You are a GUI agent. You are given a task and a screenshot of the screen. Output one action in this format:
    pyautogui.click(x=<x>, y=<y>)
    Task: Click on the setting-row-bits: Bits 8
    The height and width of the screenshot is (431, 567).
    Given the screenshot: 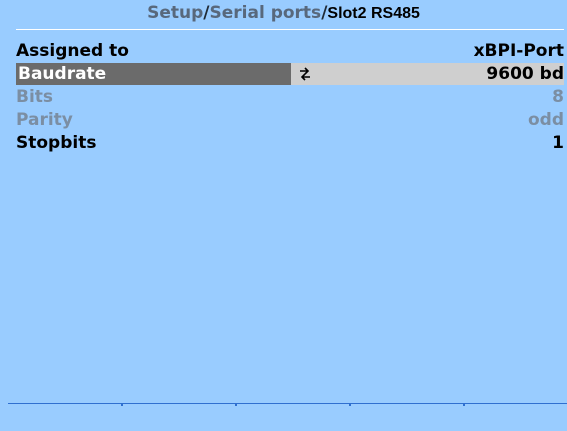 What is the action you would take?
    pyautogui.click(x=290, y=97)
    